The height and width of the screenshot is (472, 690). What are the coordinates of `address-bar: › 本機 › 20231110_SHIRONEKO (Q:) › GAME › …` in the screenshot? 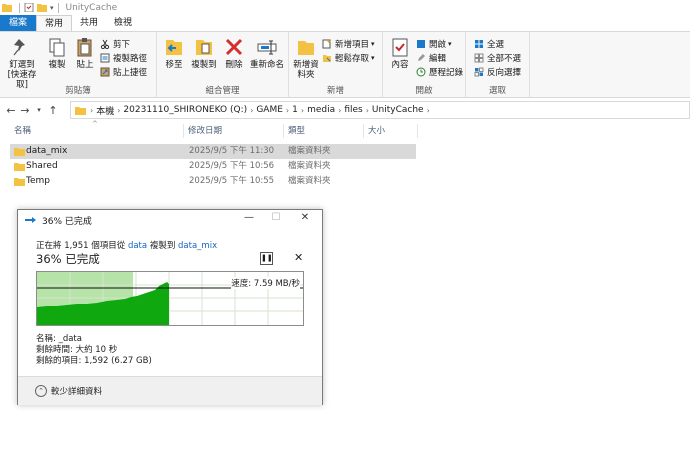 It's located at (380, 110).